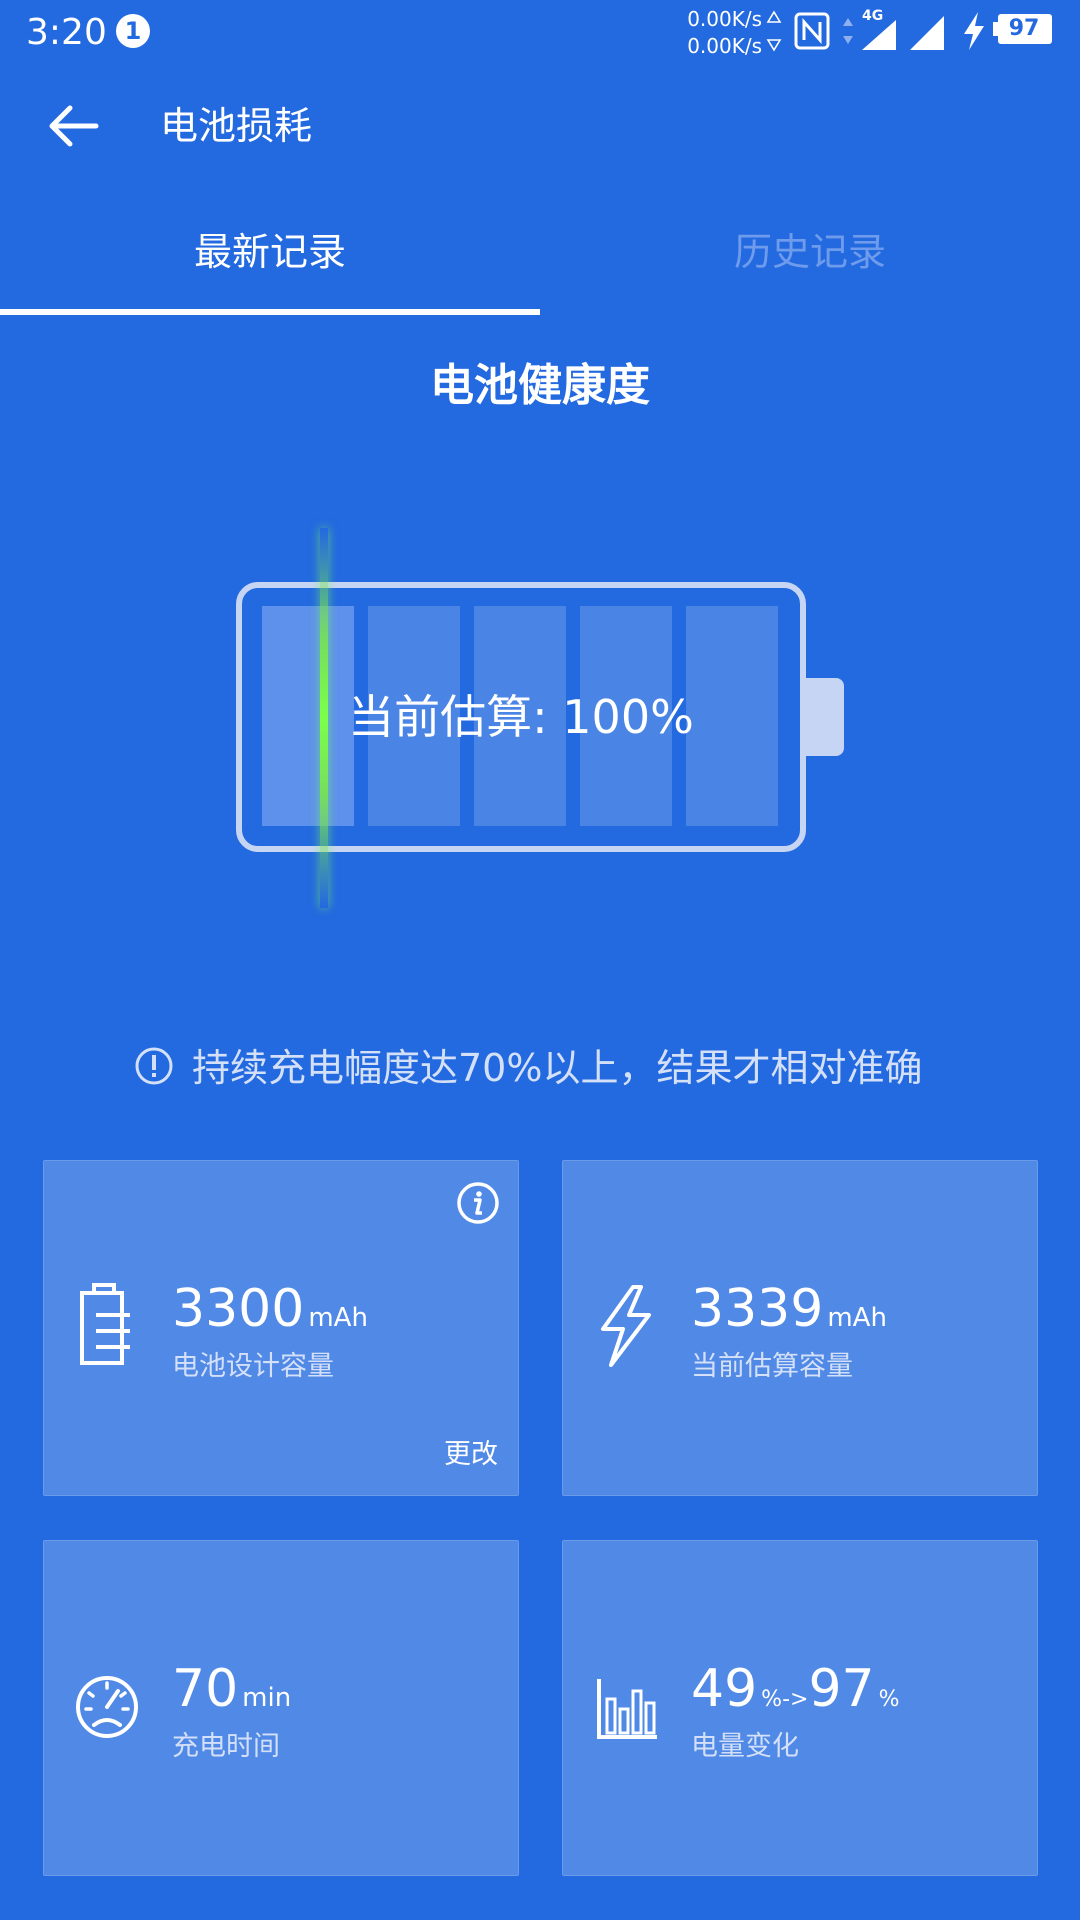  I want to click on estimated-capacity-label: 当前估算容量, so click(772, 1366).